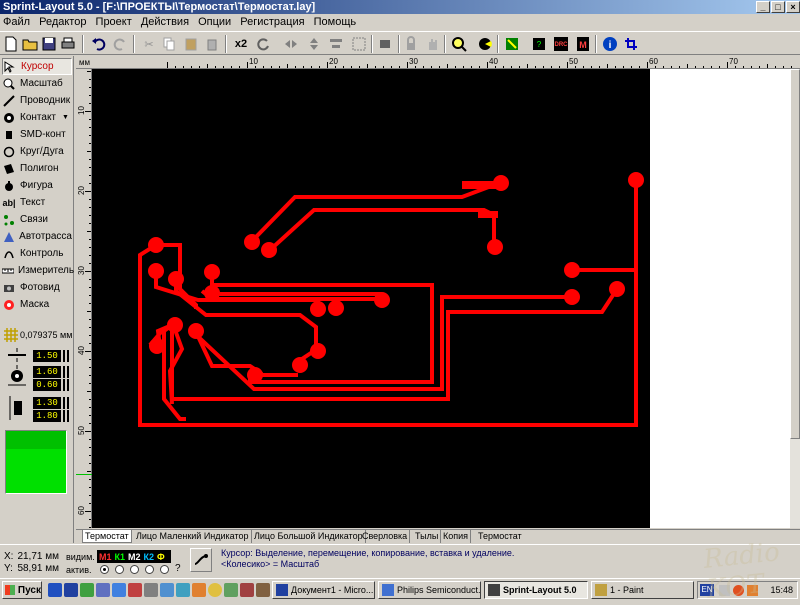 This screenshot has height=605, width=800. I want to click on tool-circle: Круг/Дуга, so click(37, 151).